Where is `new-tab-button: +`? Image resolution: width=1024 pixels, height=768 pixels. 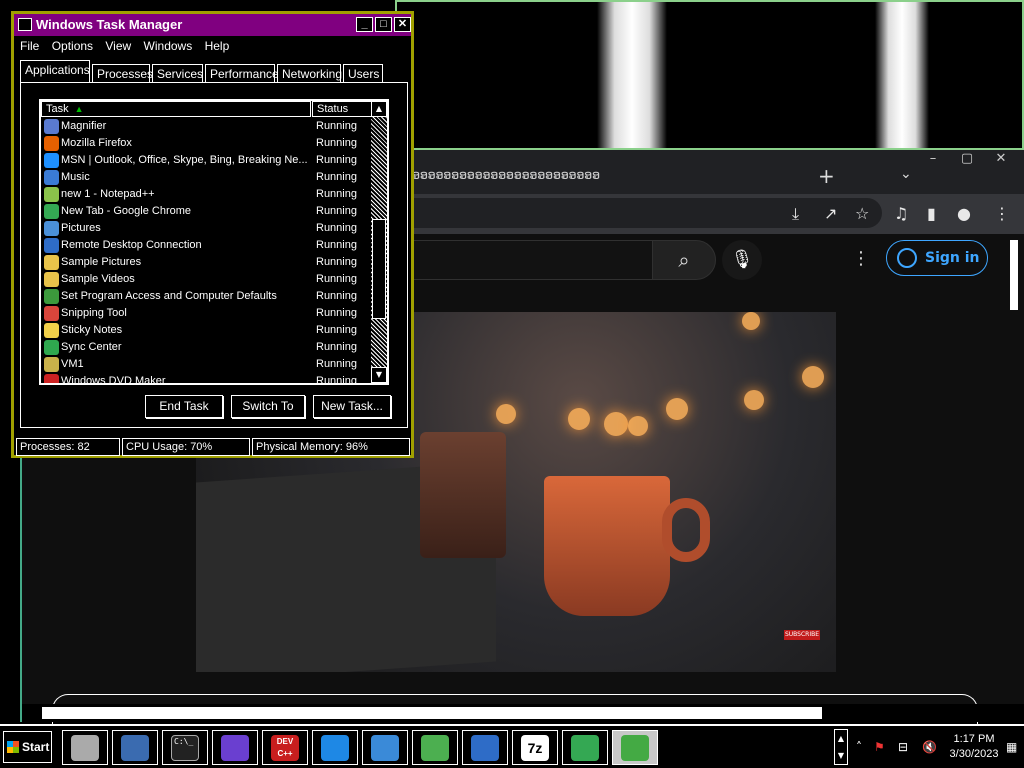 new-tab-button: + is located at coordinates (826, 176).